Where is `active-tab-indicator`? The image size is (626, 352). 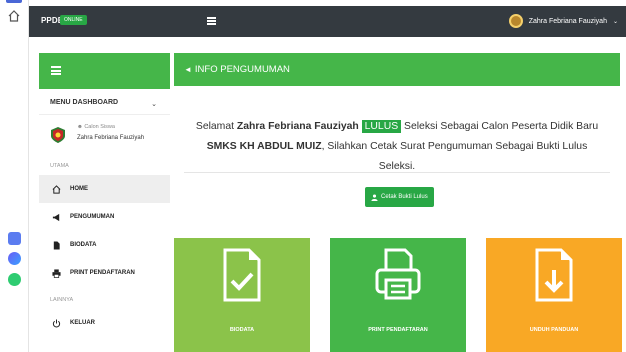
active-tab-indicator is located at coordinates (14, 1).